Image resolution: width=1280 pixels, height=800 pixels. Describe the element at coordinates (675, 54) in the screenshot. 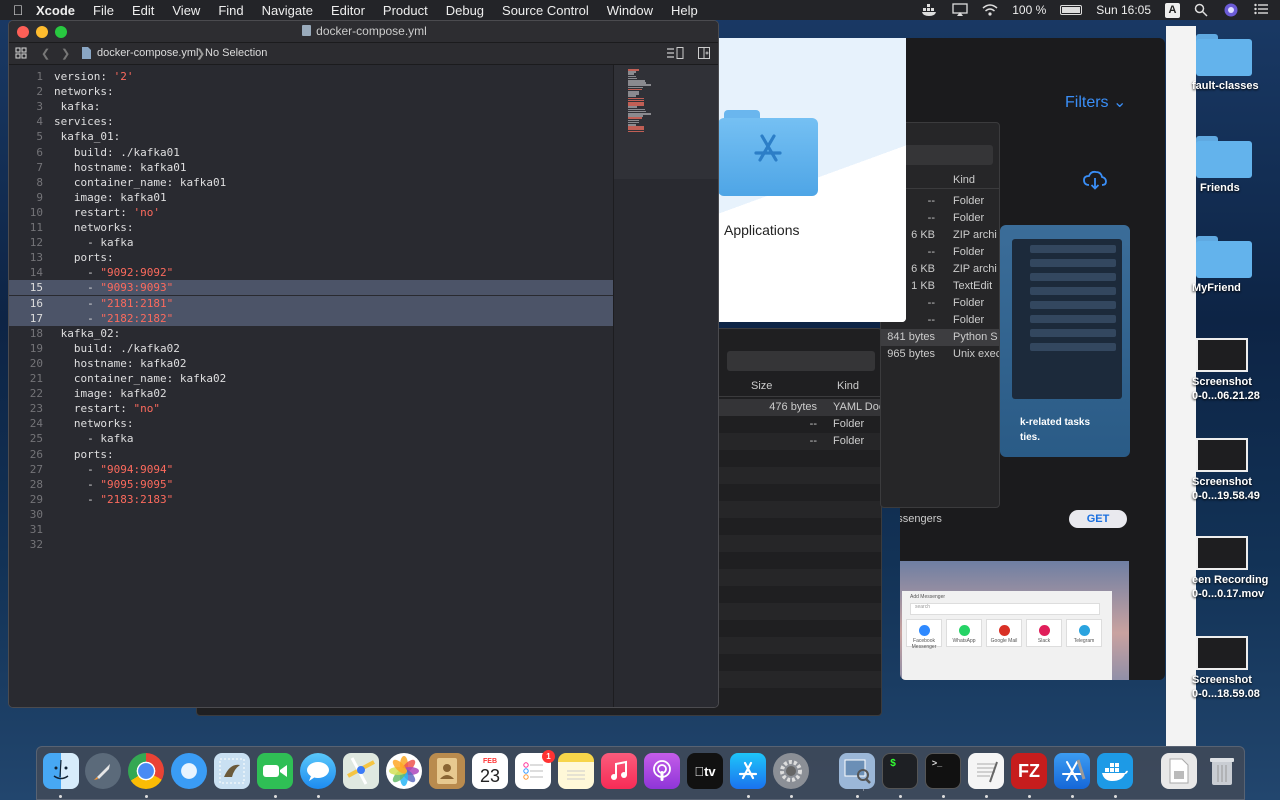

I see `editor-options-icon` at that location.